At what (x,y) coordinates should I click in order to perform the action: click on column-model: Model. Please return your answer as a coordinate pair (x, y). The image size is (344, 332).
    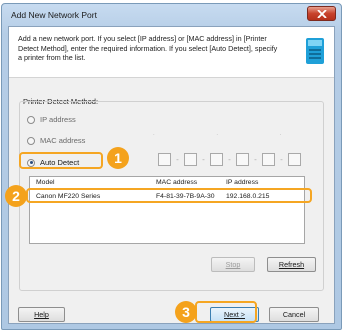
    Looking at the image, I should click on (45, 182).